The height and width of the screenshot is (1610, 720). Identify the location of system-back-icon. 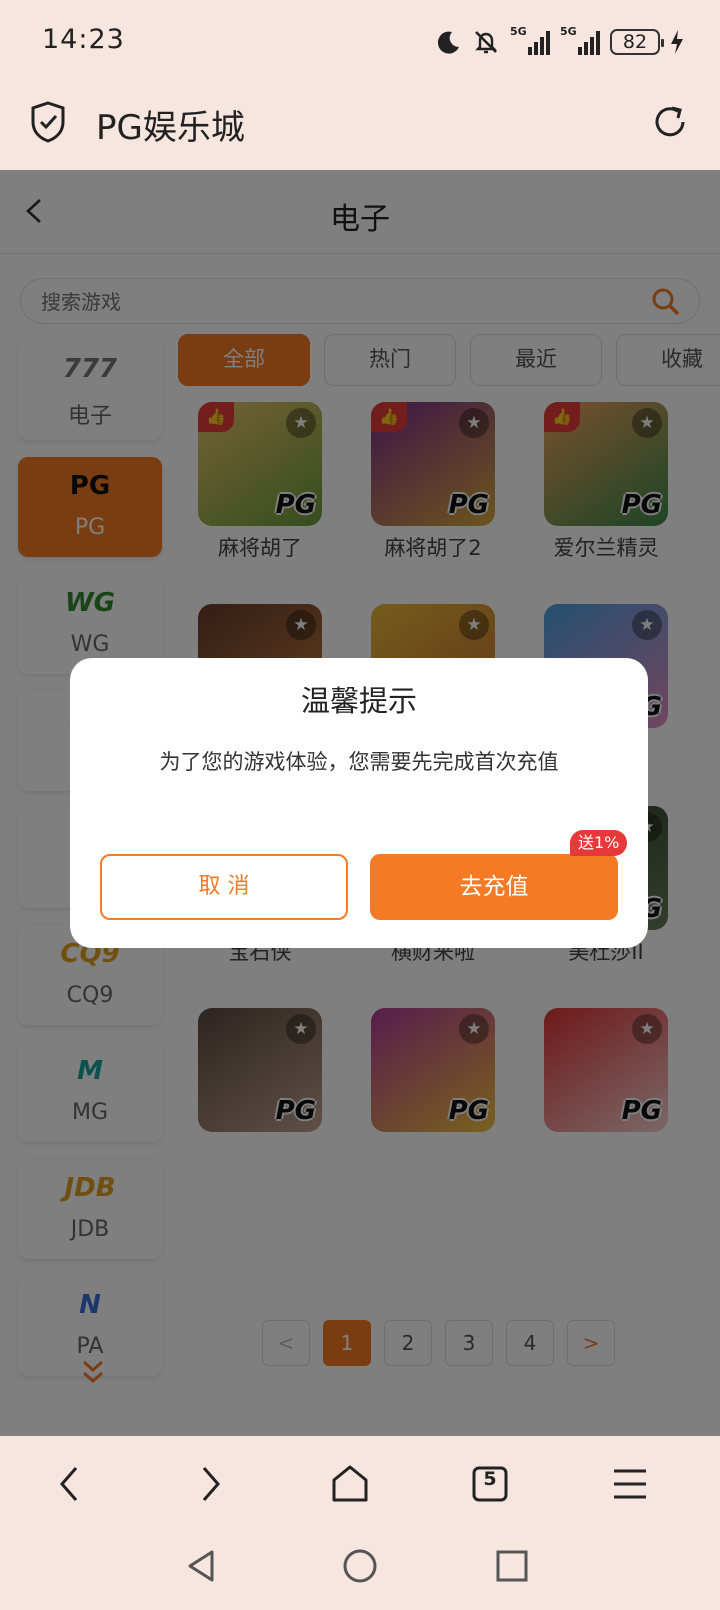
(202, 1566).